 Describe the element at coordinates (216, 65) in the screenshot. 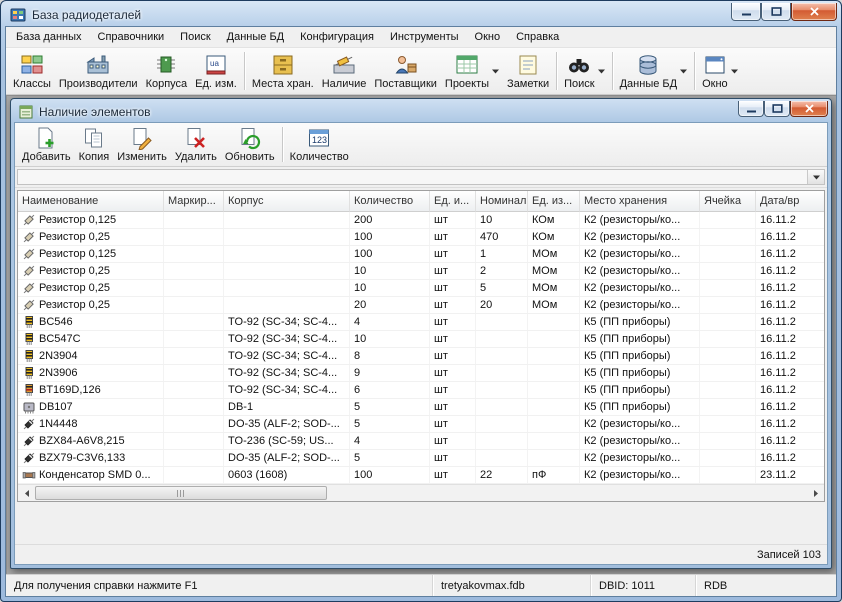

I see `units-icon: ua` at that location.